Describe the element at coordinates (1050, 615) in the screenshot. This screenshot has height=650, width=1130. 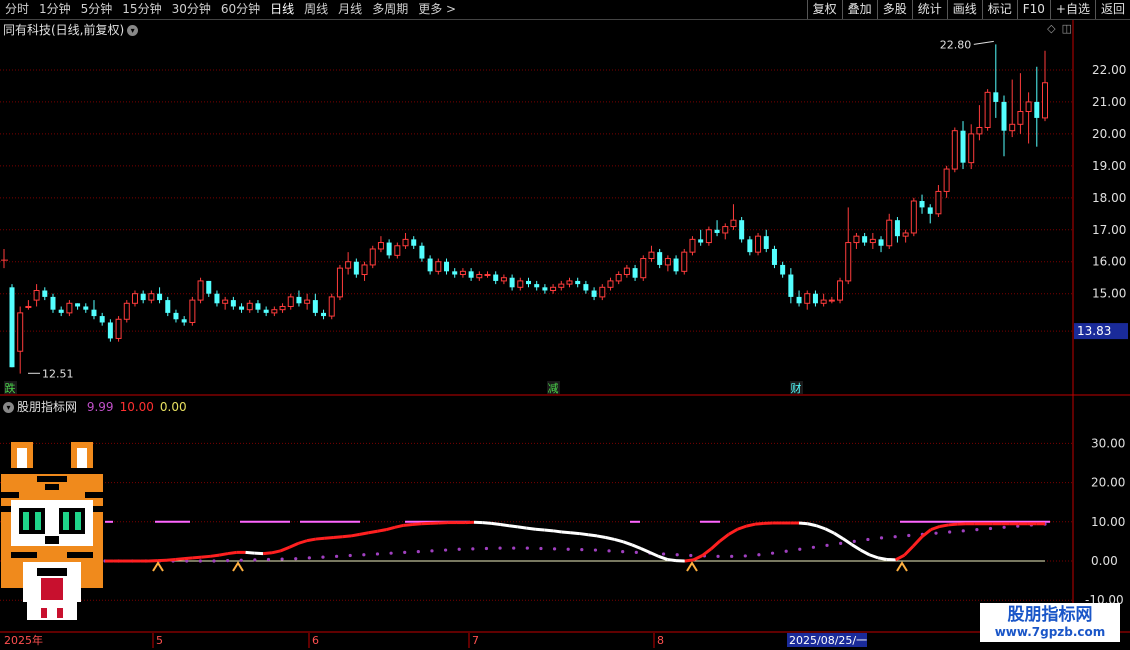
I see `watermark-title: 股朋指标网` at that location.